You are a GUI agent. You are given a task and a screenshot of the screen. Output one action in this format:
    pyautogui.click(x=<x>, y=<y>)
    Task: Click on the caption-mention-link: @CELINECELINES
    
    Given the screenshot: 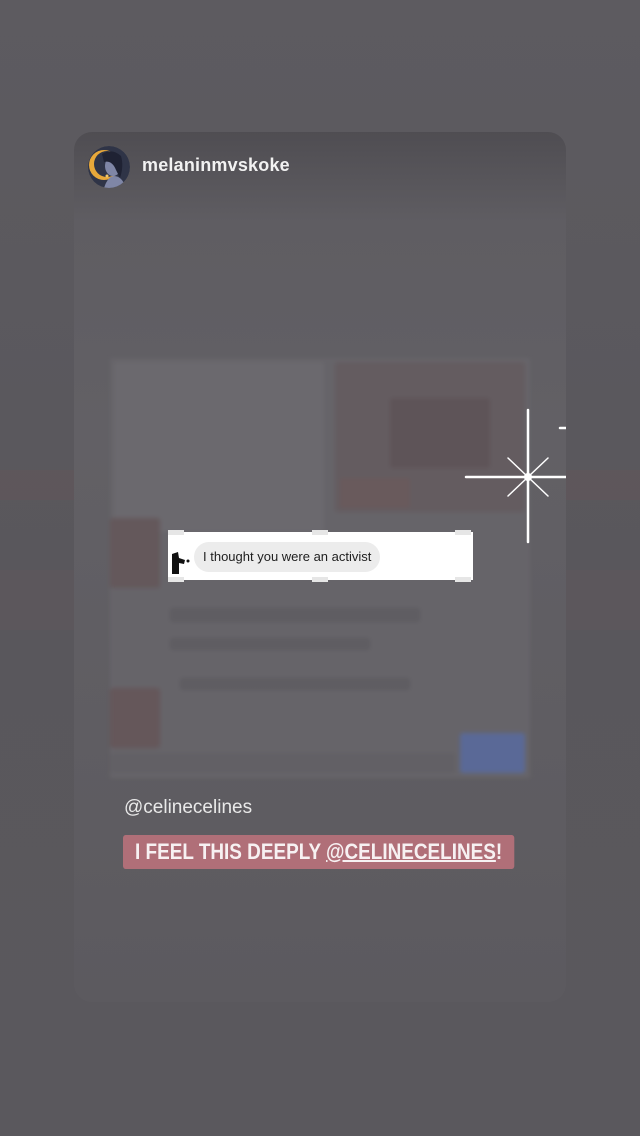 What is the action you would take?
    pyautogui.click(x=411, y=851)
    